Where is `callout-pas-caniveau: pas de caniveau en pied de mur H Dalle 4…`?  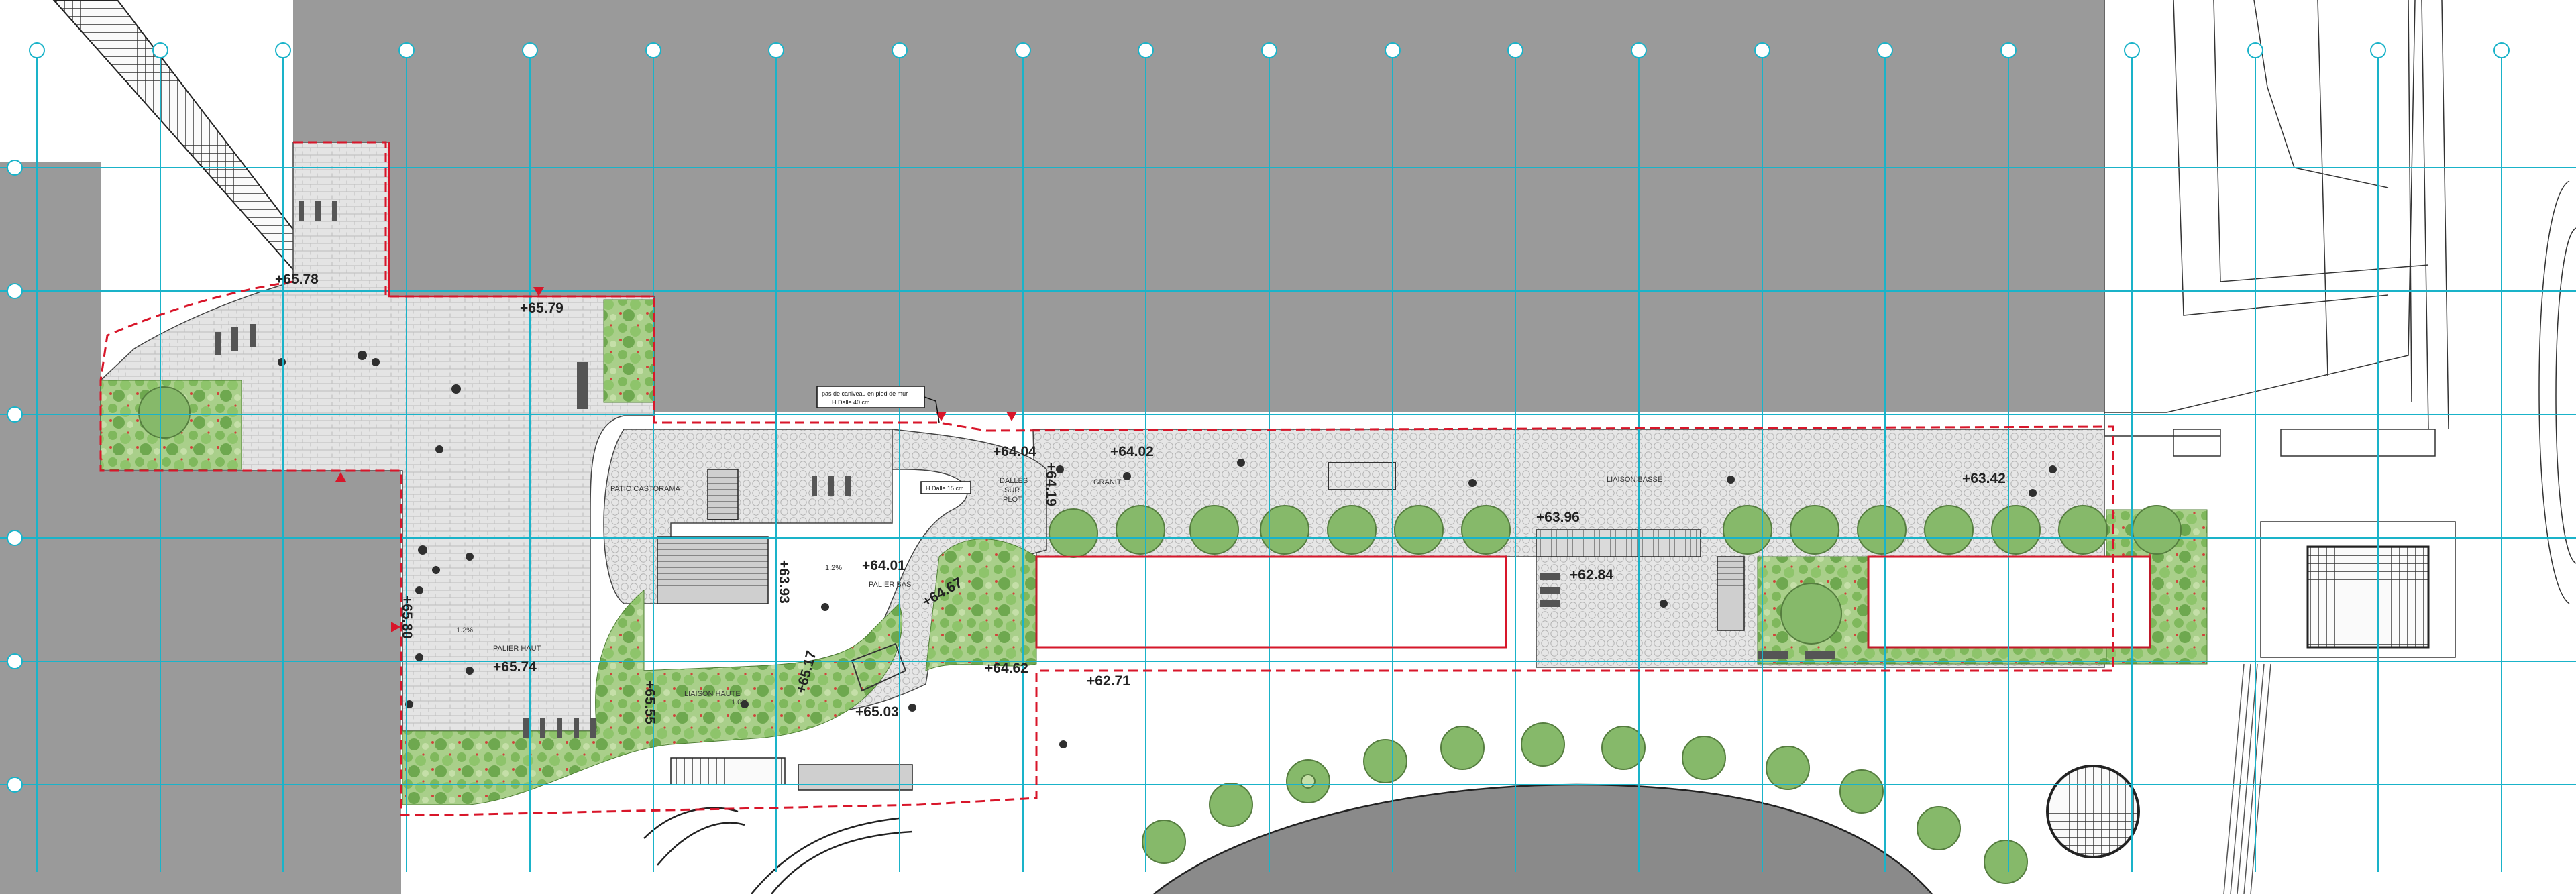 callout-pas-caniveau: pas de caniveau en pied de mur H Dalle 4… is located at coordinates (878, 405).